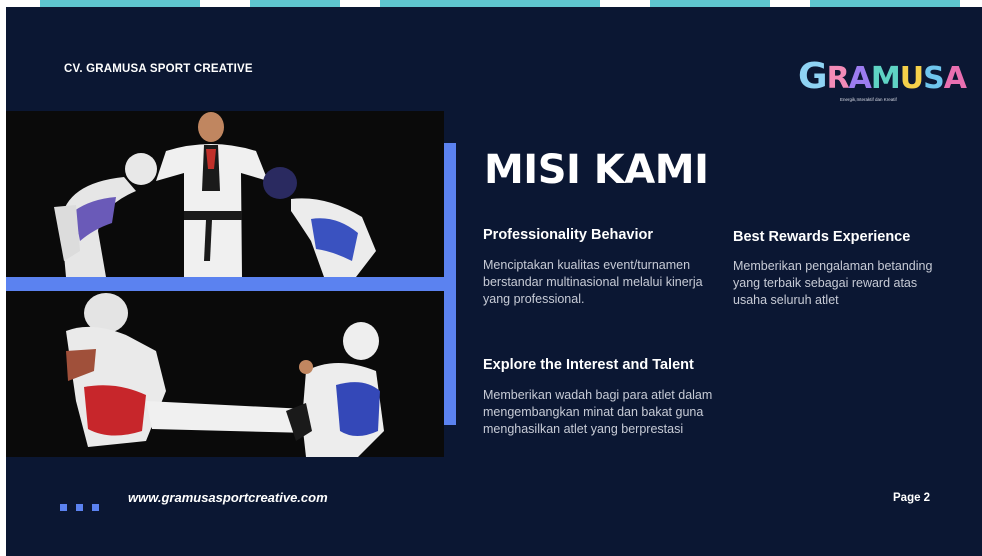  What do you see at coordinates (596, 170) in the screenshot?
I see `slide-title: MISI KAMI` at bounding box center [596, 170].